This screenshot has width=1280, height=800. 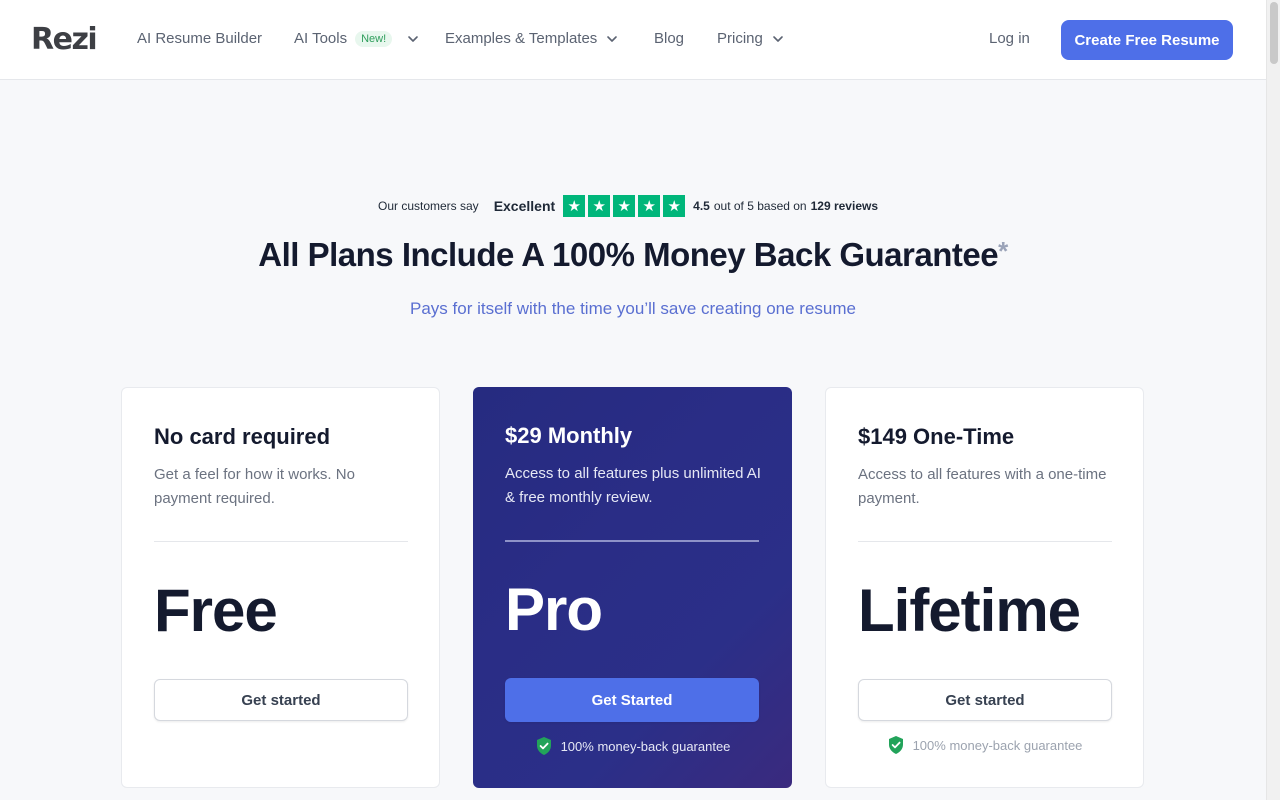 I want to click on review-count: 129 reviews, so click(x=844, y=206).